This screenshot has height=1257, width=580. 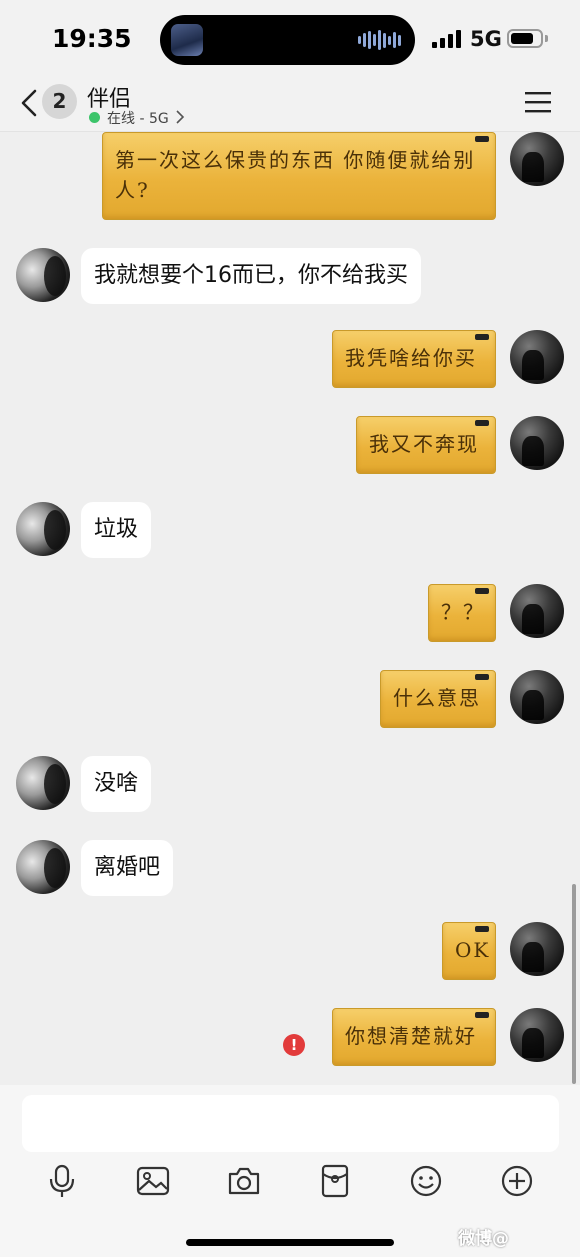 What do you see at coordinates (446, 39) in the screenshot?
I see `cellular-signal-icon` at bounding box center [446, 39].